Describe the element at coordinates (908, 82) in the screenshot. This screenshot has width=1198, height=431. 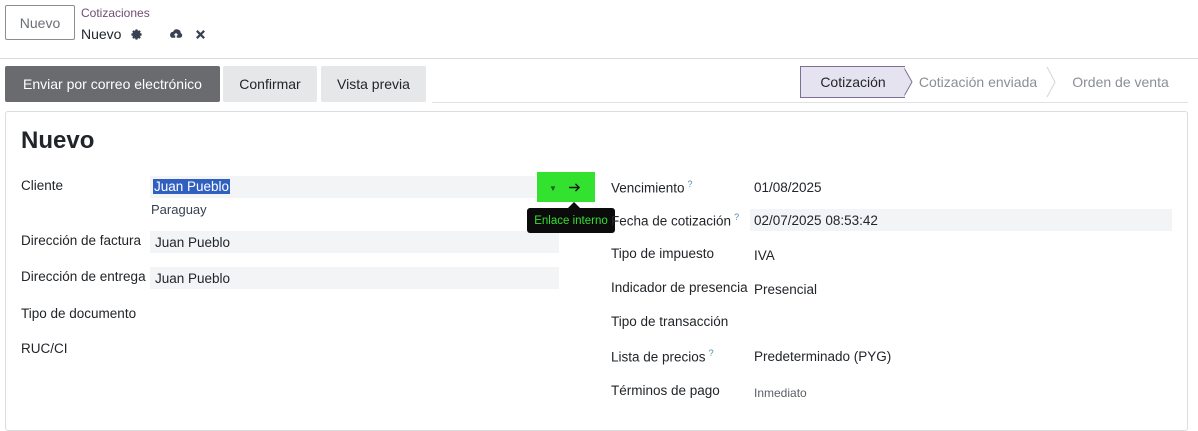
I see `stage-active-arrow` at that location.